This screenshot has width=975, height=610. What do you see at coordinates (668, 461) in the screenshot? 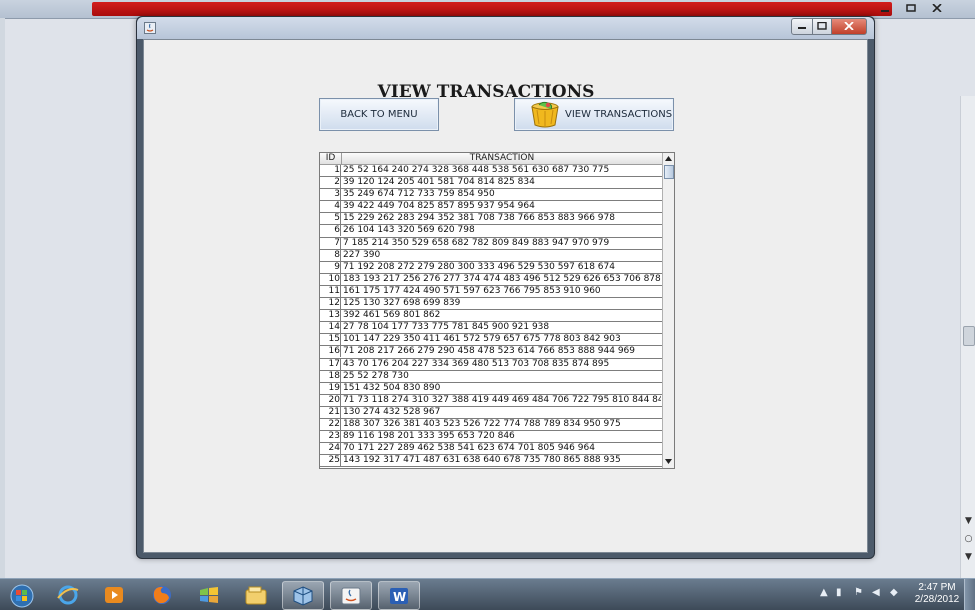
I see `scroll-down-arrow-icon` at bounding box center [668, 461].